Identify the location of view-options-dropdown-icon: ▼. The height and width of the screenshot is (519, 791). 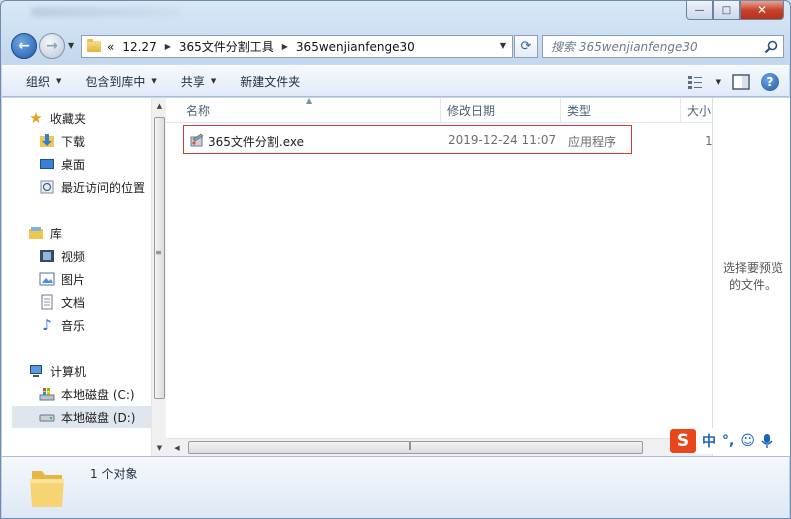
(718, 82).